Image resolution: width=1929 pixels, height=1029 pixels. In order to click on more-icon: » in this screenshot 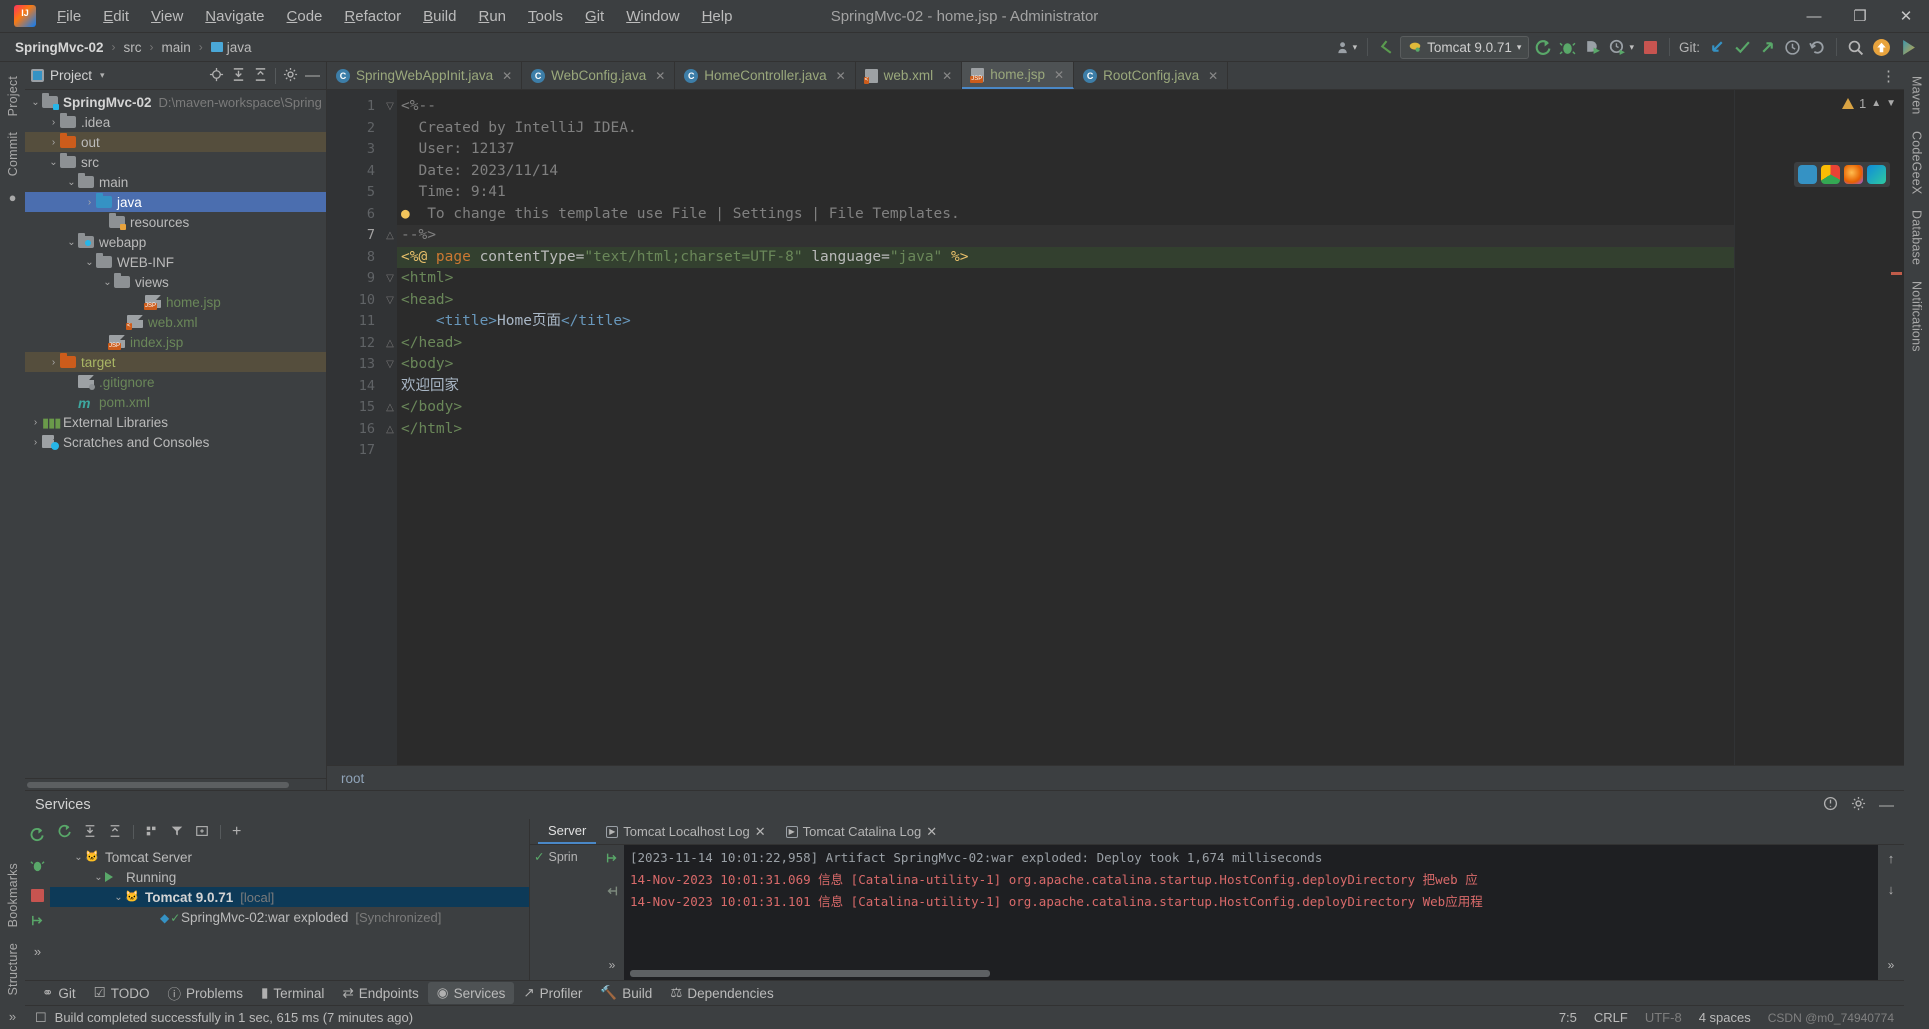, I will do `click(612, 969)`.